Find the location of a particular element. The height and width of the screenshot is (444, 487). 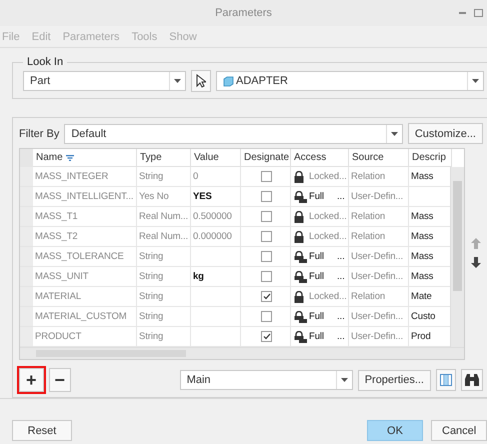

table-cell: MASS_T2 is located at coordinates (85, 237).